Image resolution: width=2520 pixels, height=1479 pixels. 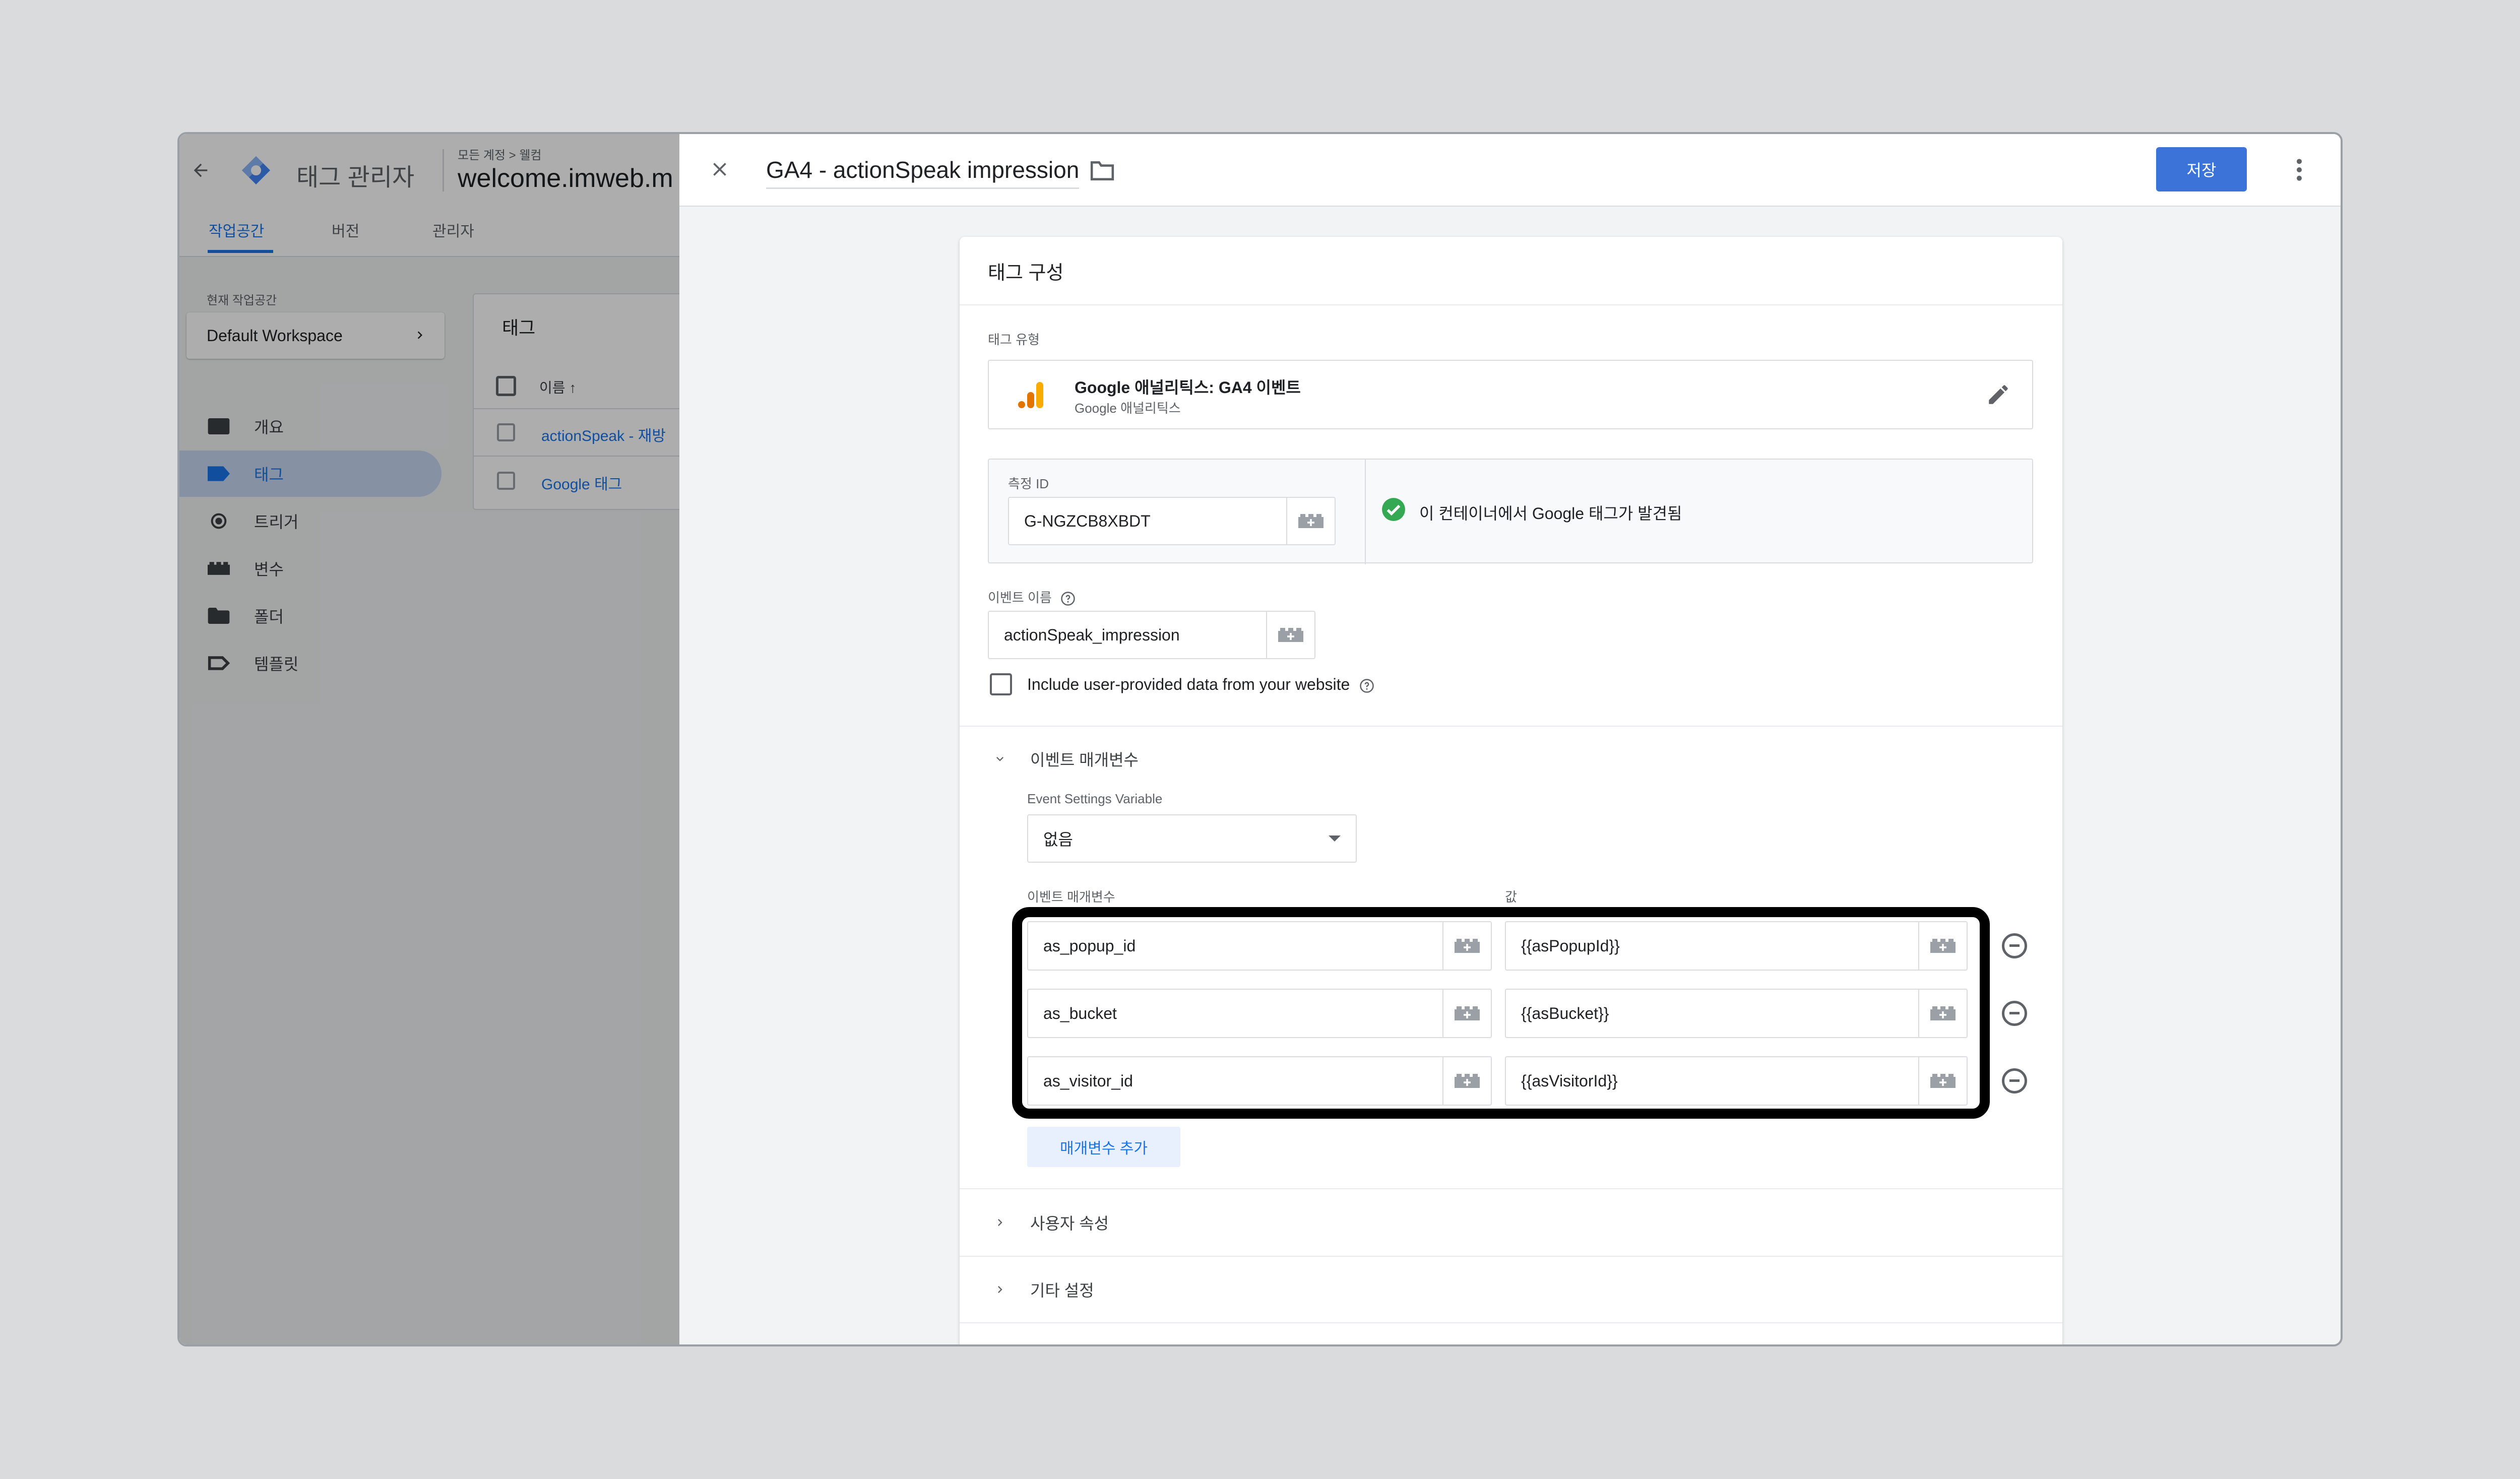 What do you see at coordinates (1393, 509) in the screenshot?
I see `check-circle-icon` at bounding box center [1393, 509].